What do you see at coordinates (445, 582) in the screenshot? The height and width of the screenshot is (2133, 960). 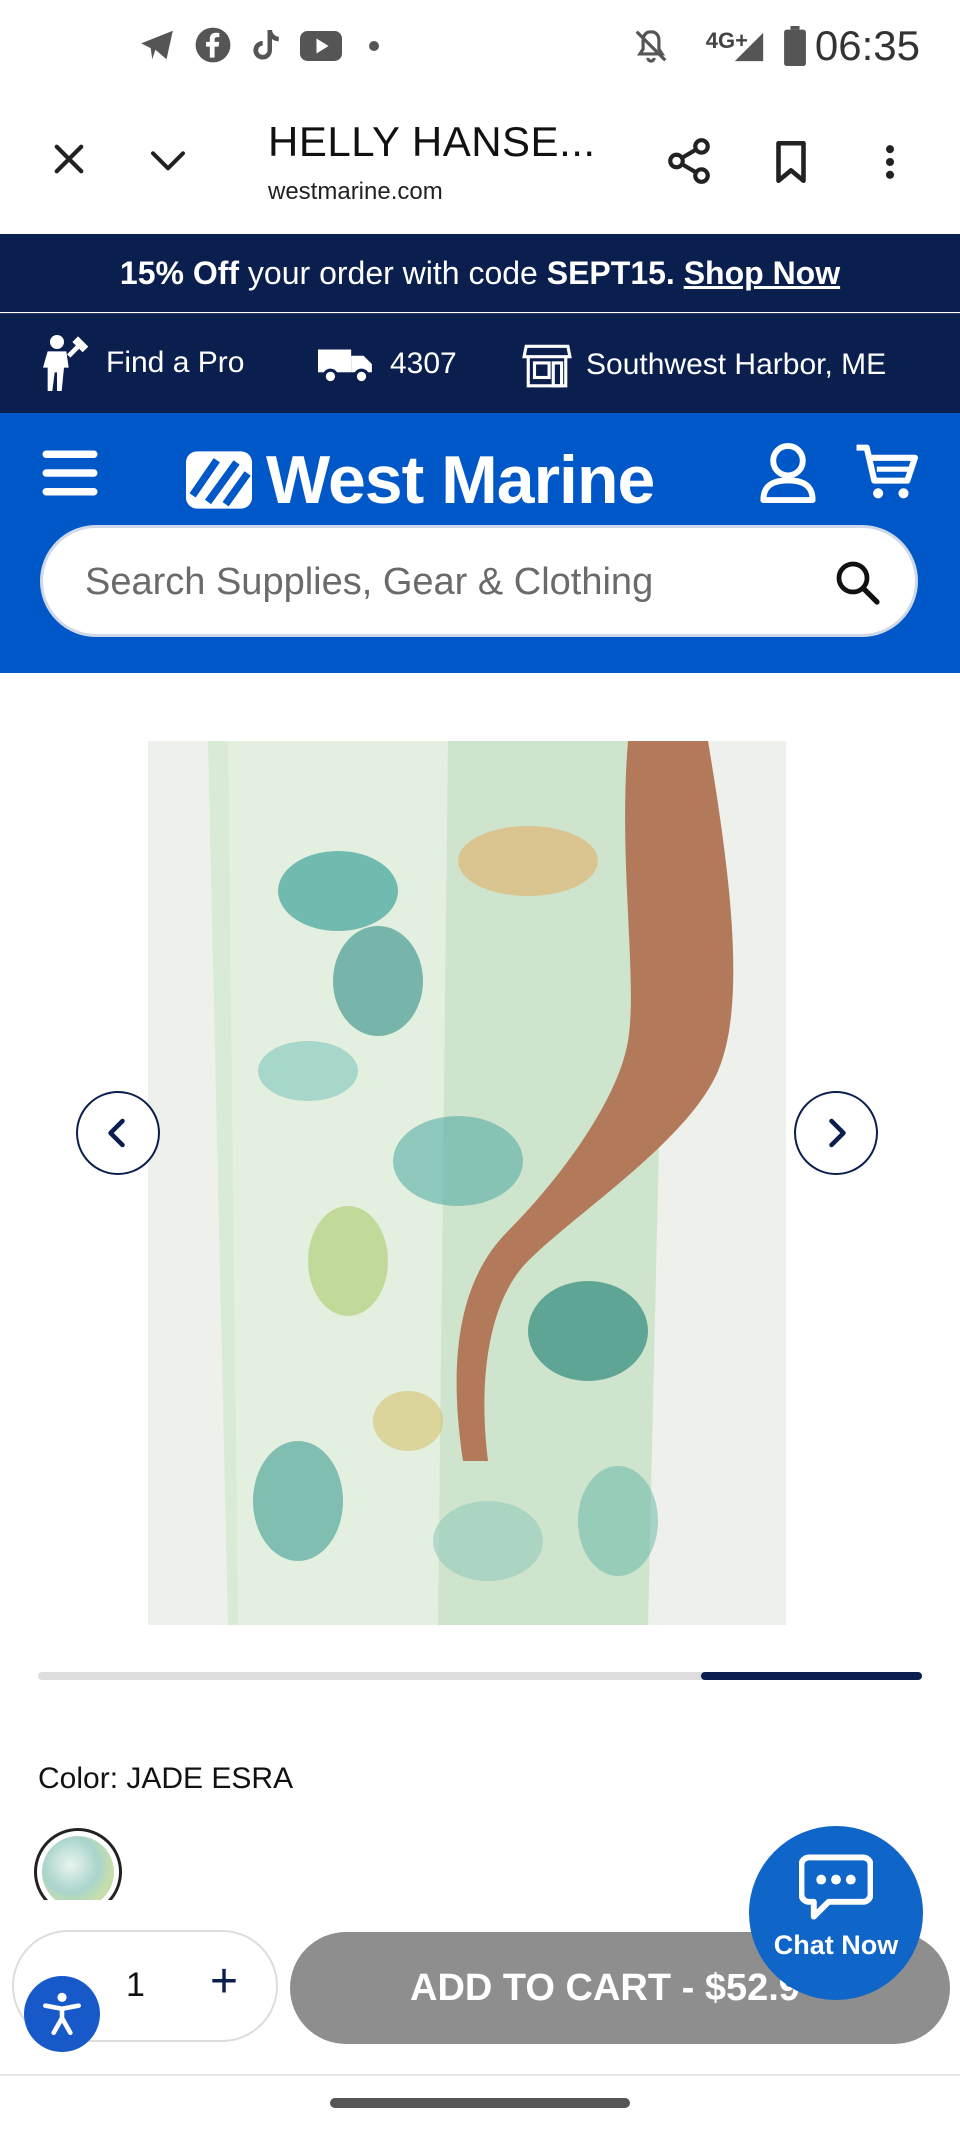 I see `search-input` at bounding box center [445, 582].